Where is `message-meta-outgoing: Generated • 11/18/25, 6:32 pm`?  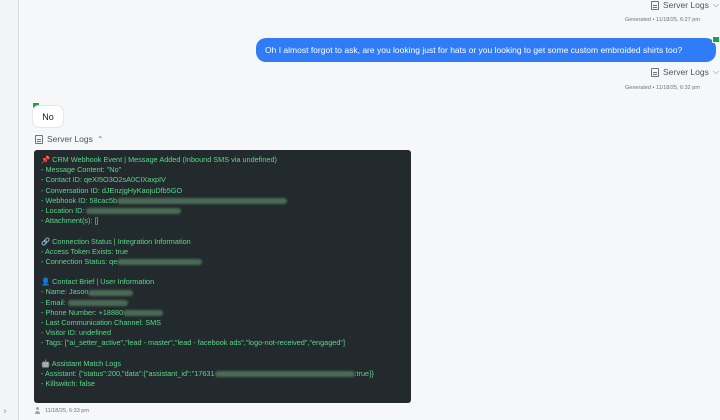 message-meta-outgoing: Generated • 11/18/25, 6:32 pm is located at coordinates (662, 88).